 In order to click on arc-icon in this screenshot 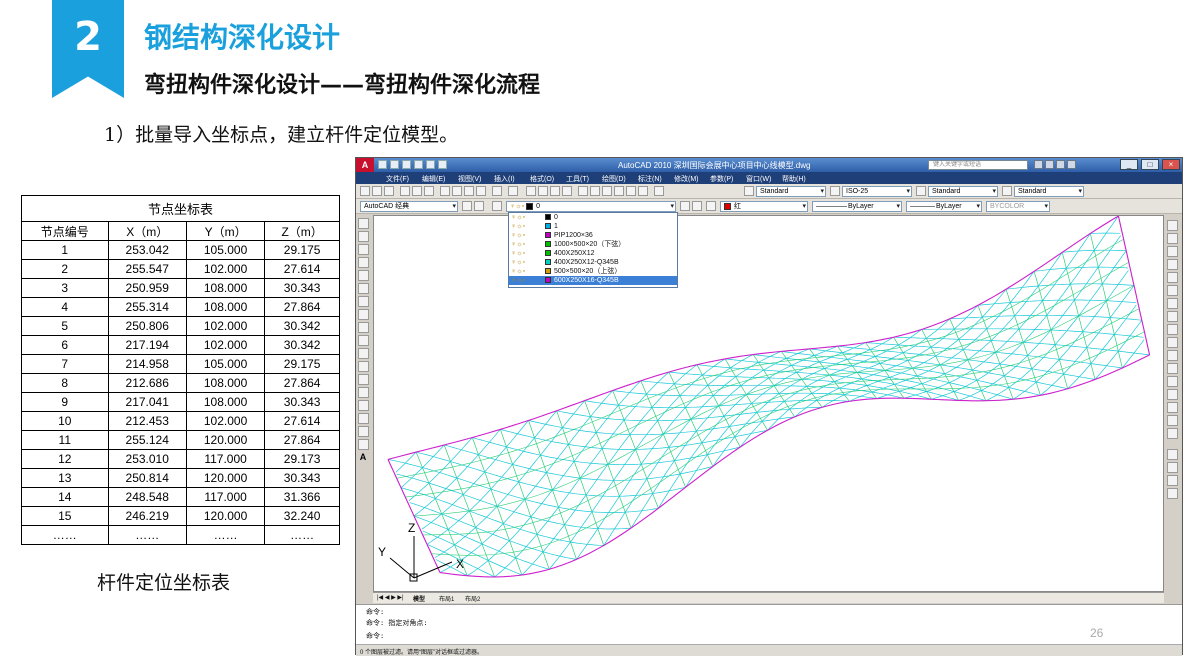, I will do `click(363, 288)`.